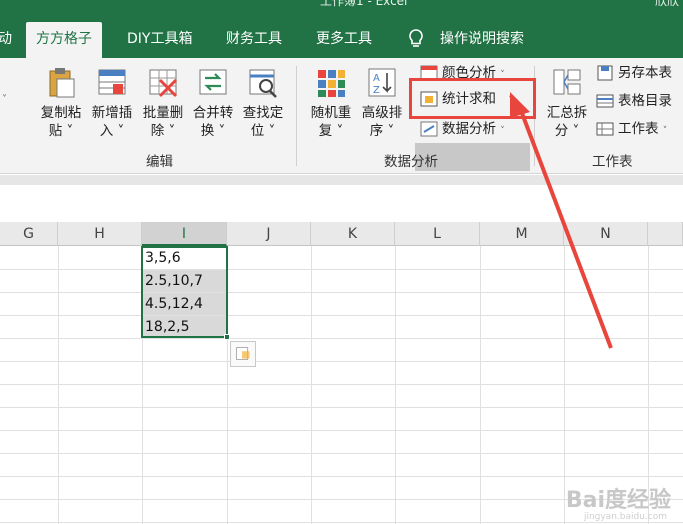 The height and width of the screenshot is (524, 683). Describe the element at coordinates (62, 83) in the screenshot. I see `clipboard-icon` at that location.